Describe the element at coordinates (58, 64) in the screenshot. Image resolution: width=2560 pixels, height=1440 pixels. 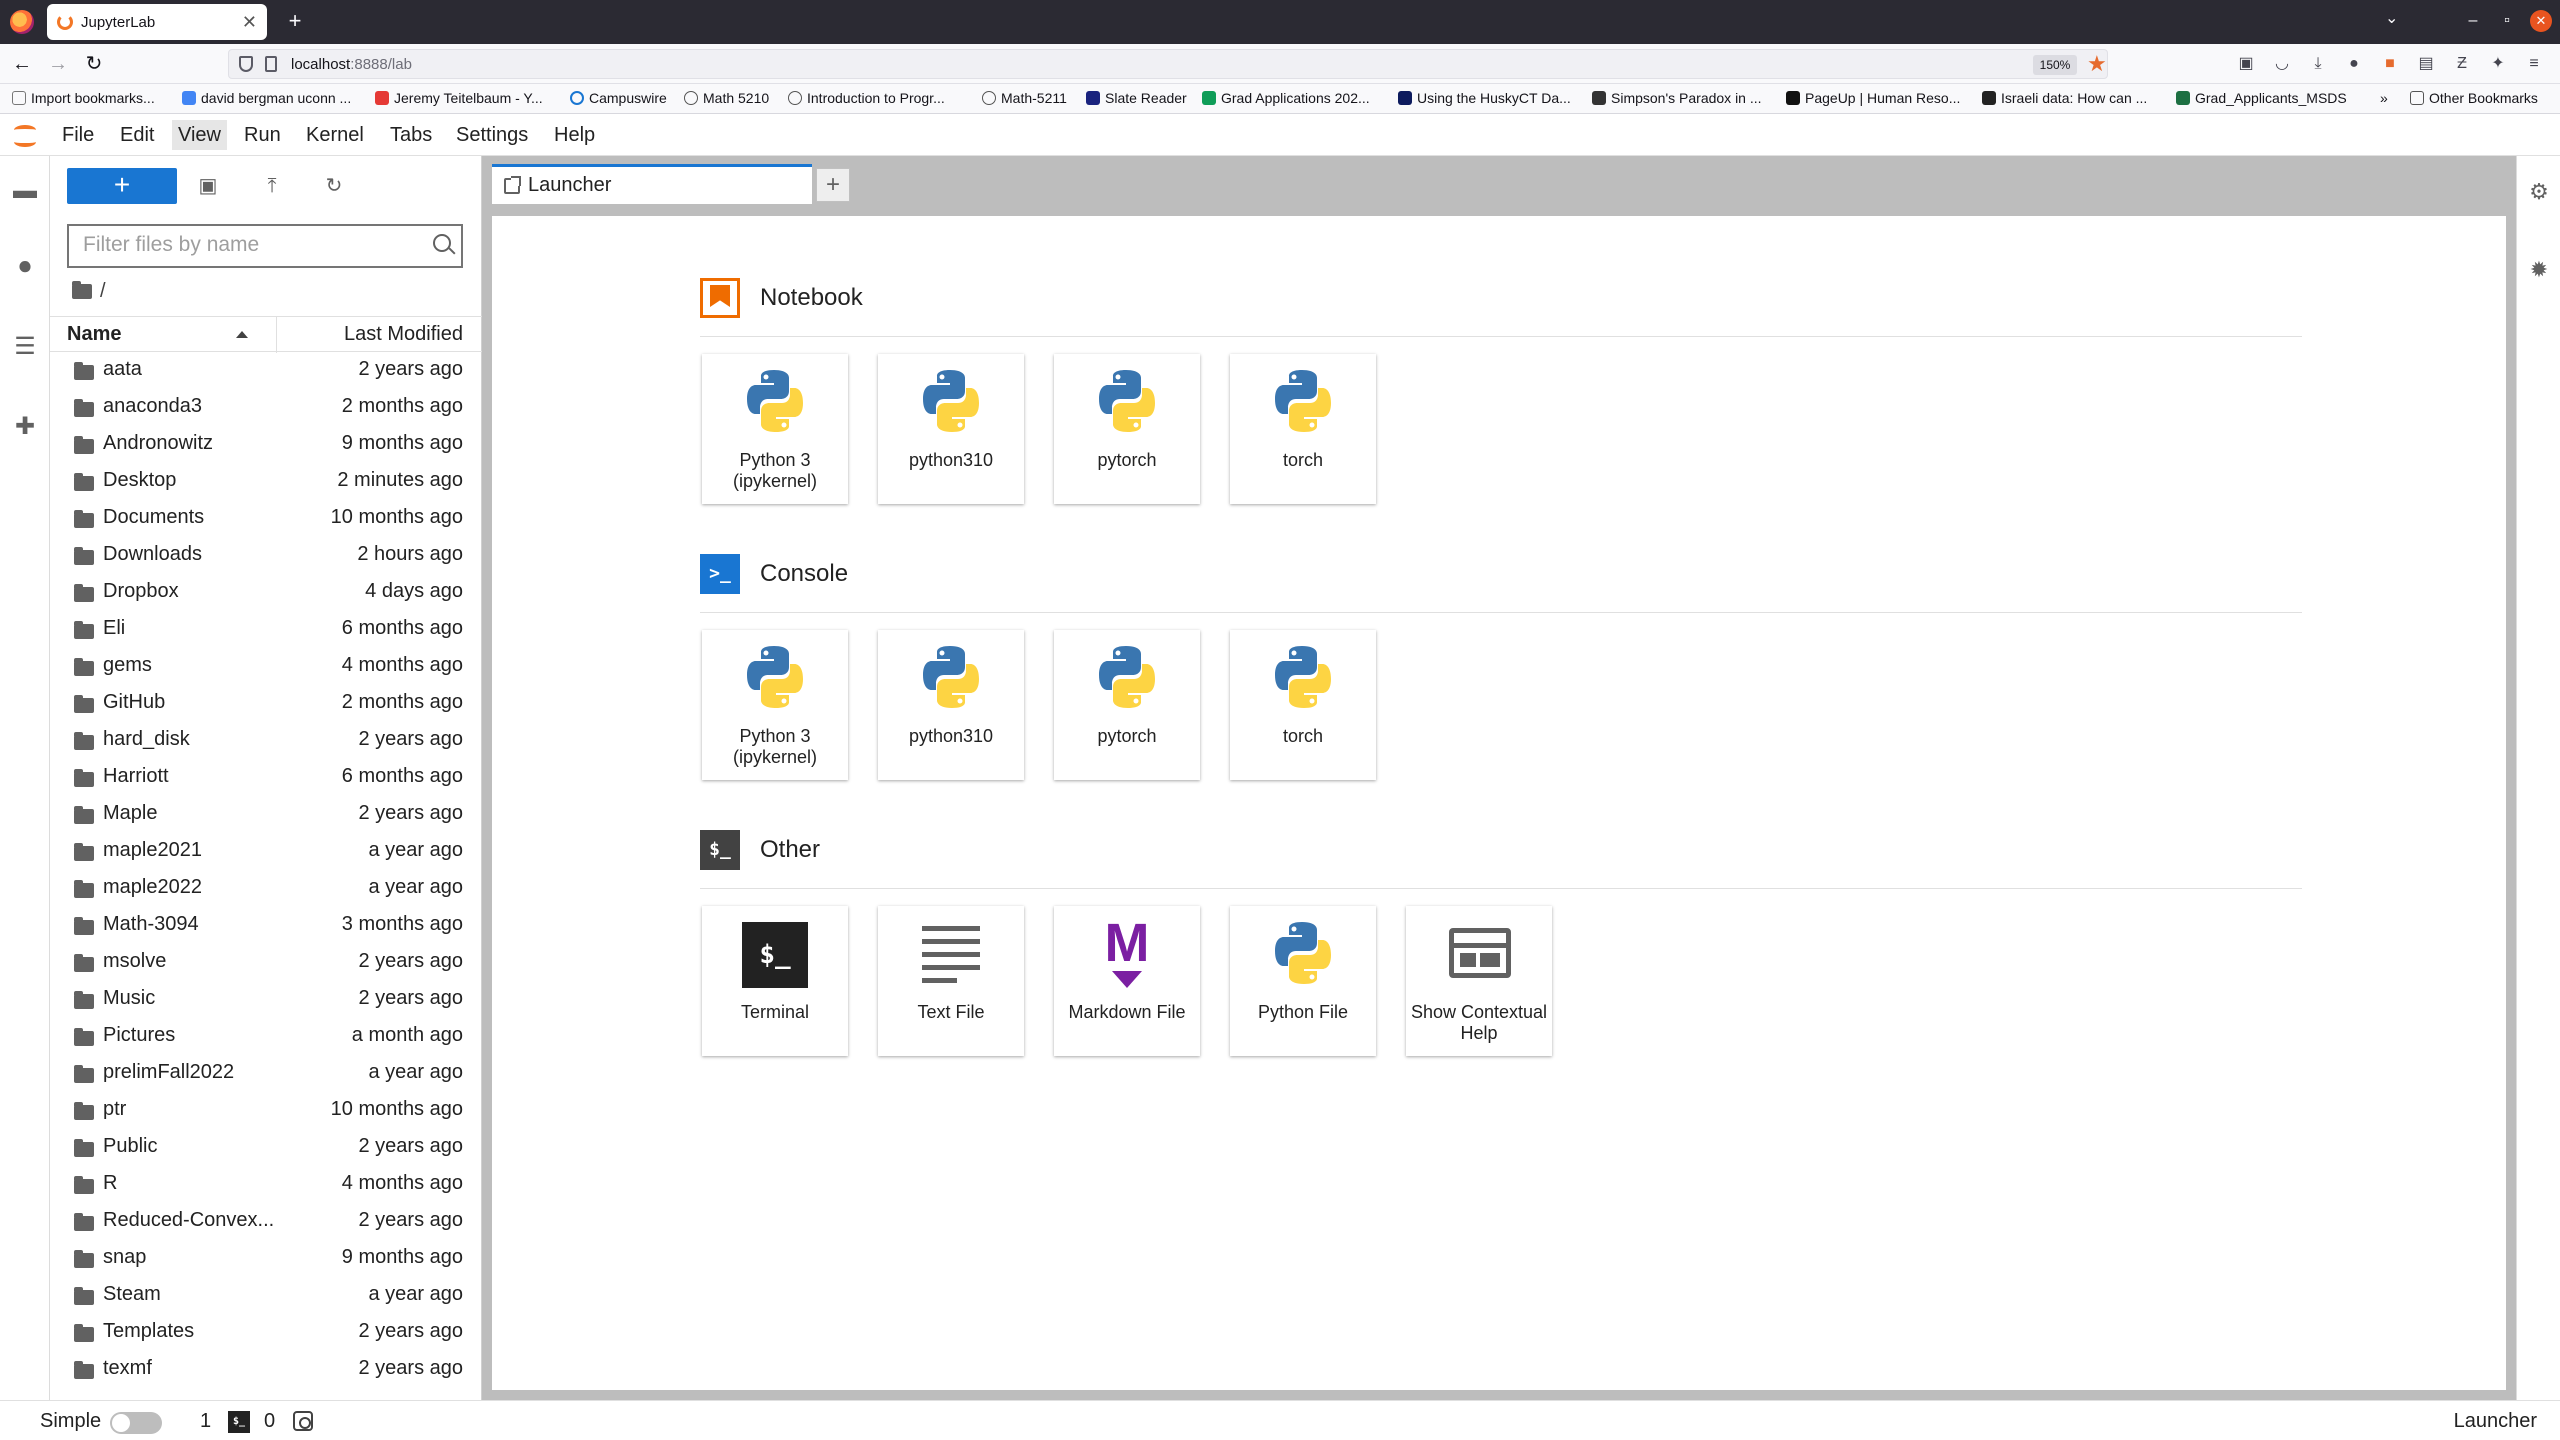
I see `forward-arrow-icon: →` at that location.